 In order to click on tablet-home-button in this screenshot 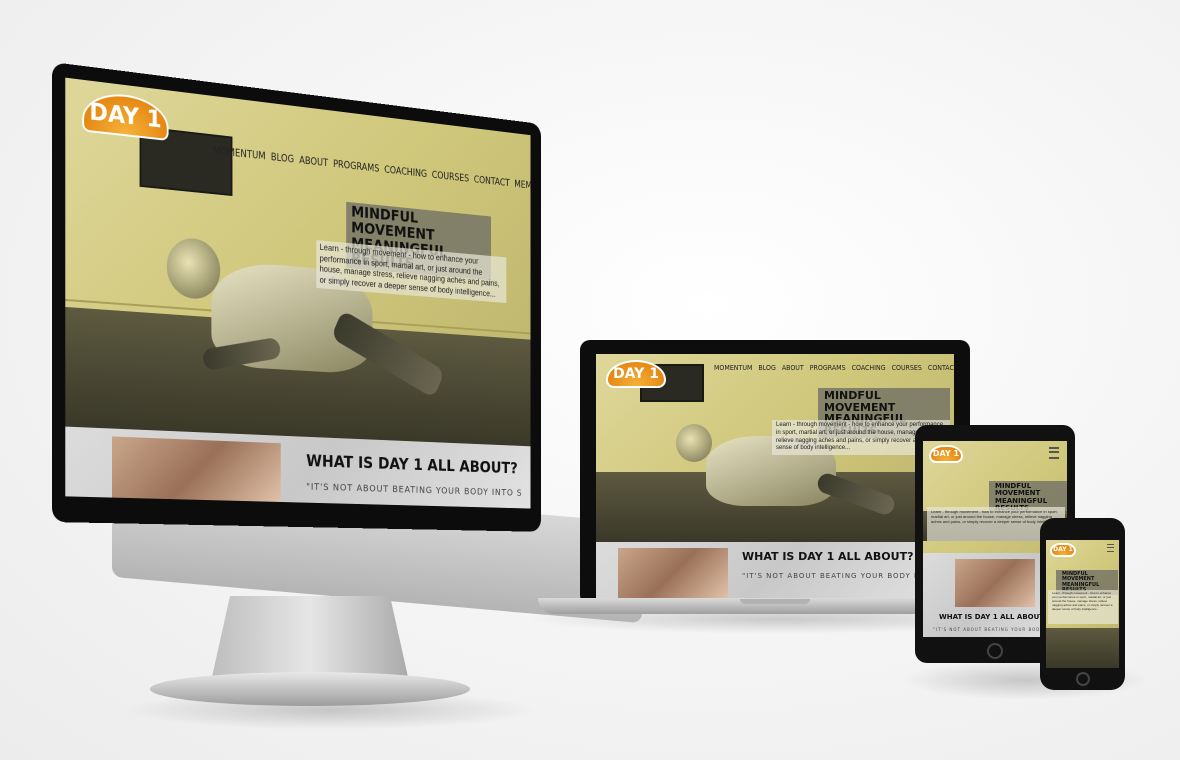, I will do `click(995, 651)`.